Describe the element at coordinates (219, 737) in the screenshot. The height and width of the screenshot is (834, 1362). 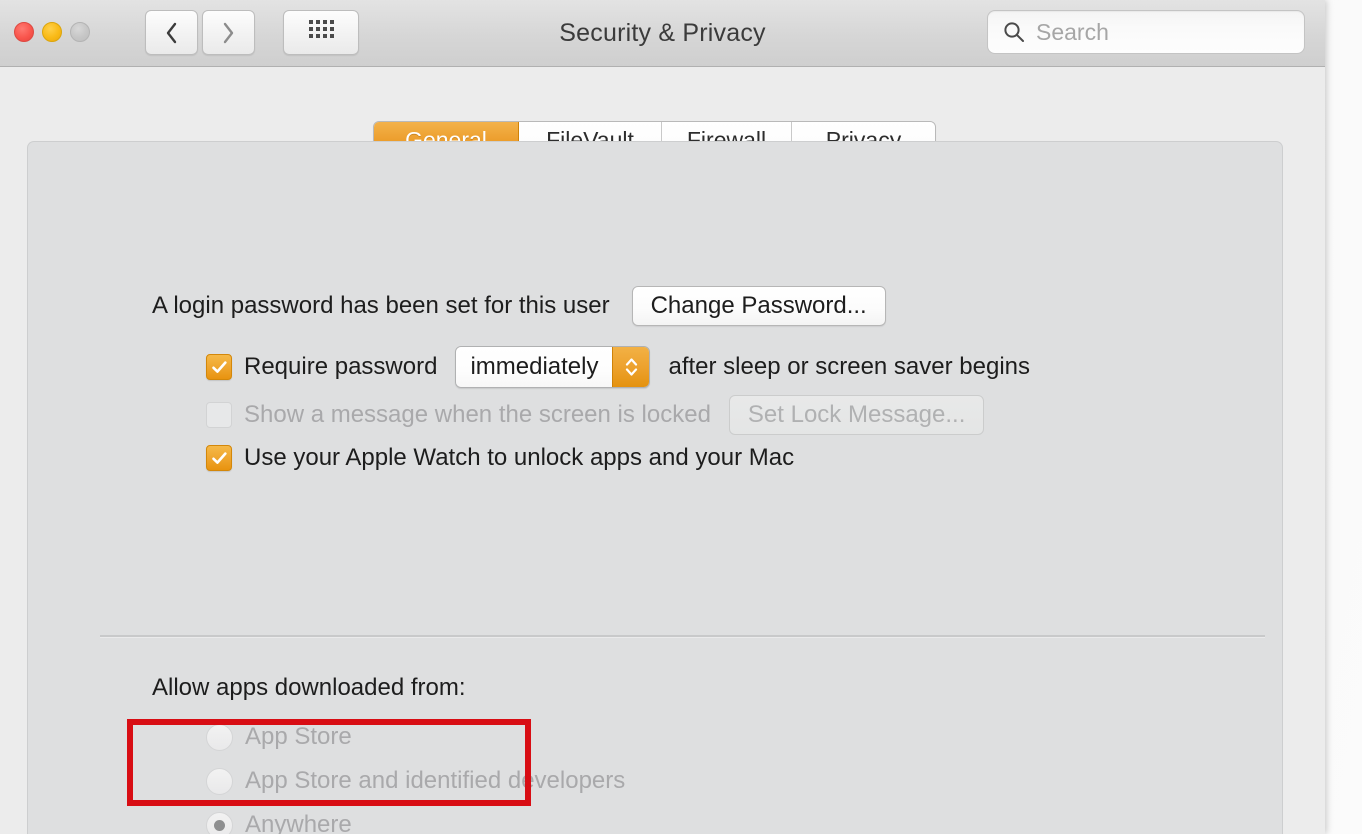
I see `radio-app-store` at that location.